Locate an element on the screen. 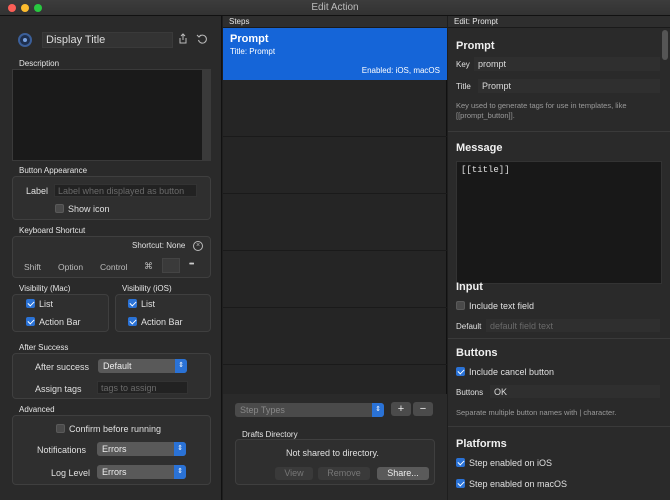 This screenshot has height=500, width=670. after-success-label: After success is located at coordinates (62, 367).